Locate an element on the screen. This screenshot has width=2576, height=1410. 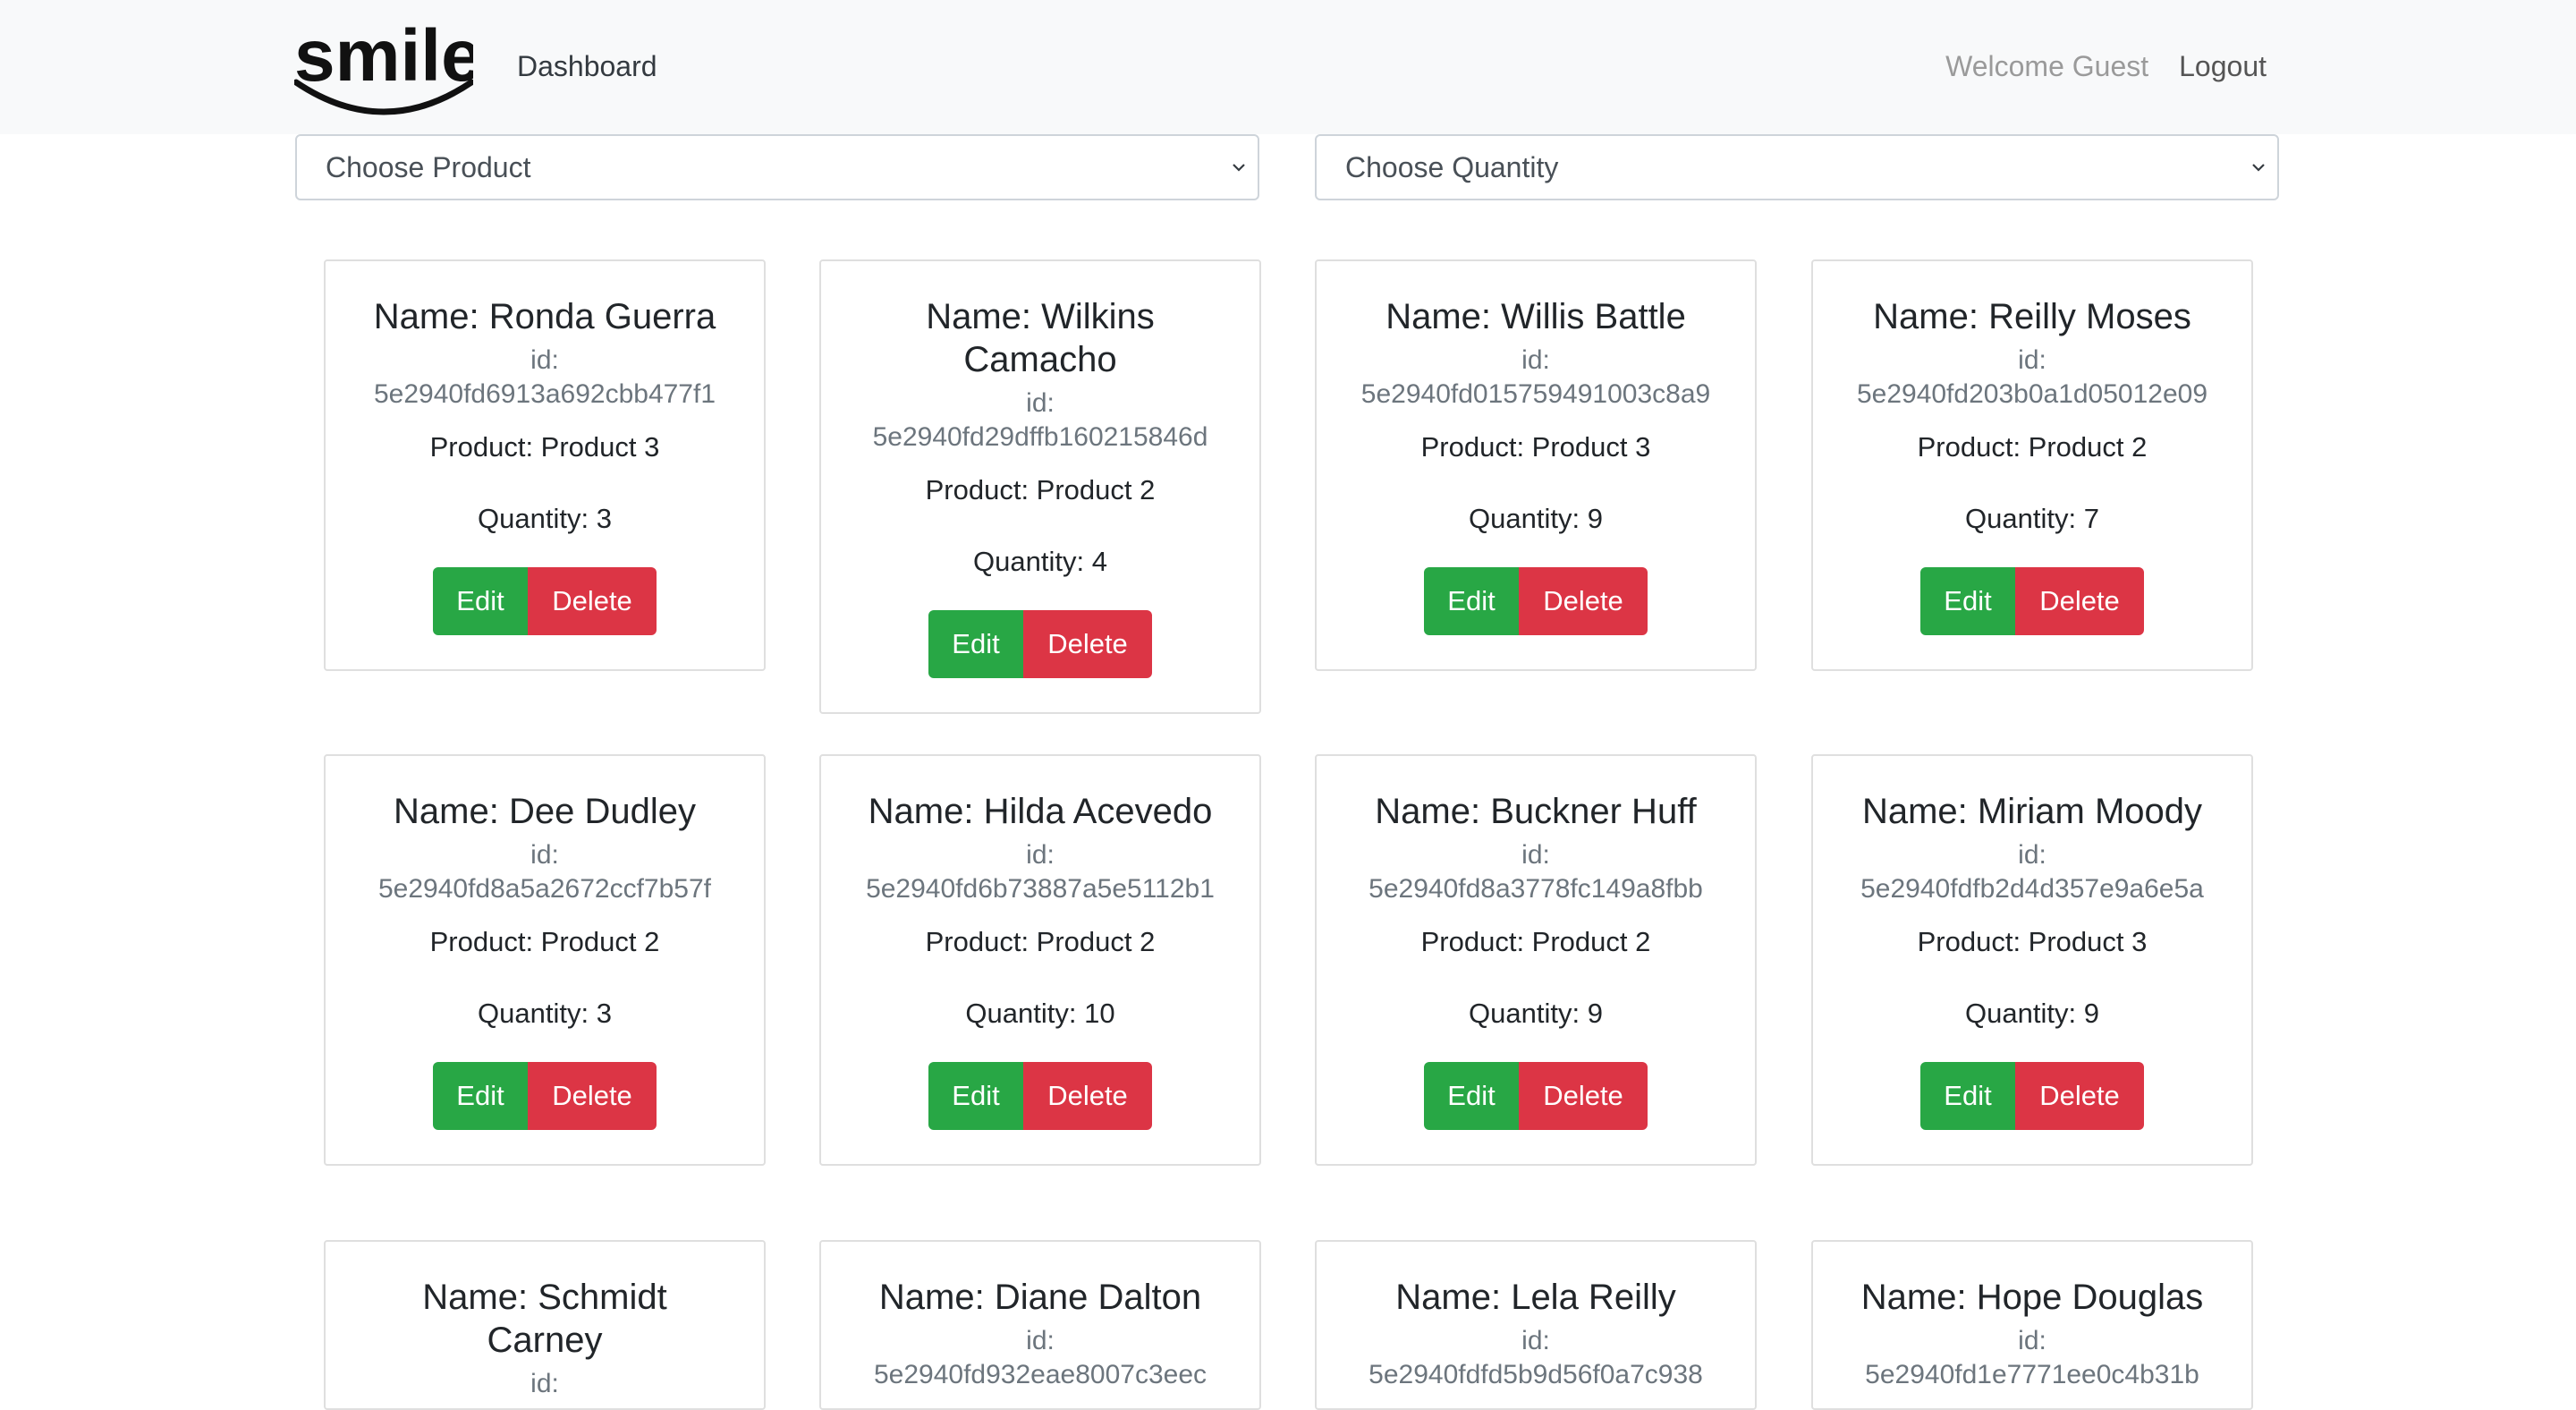
card-name: Name: Dee Dudley is located at coordinates (545, 811).